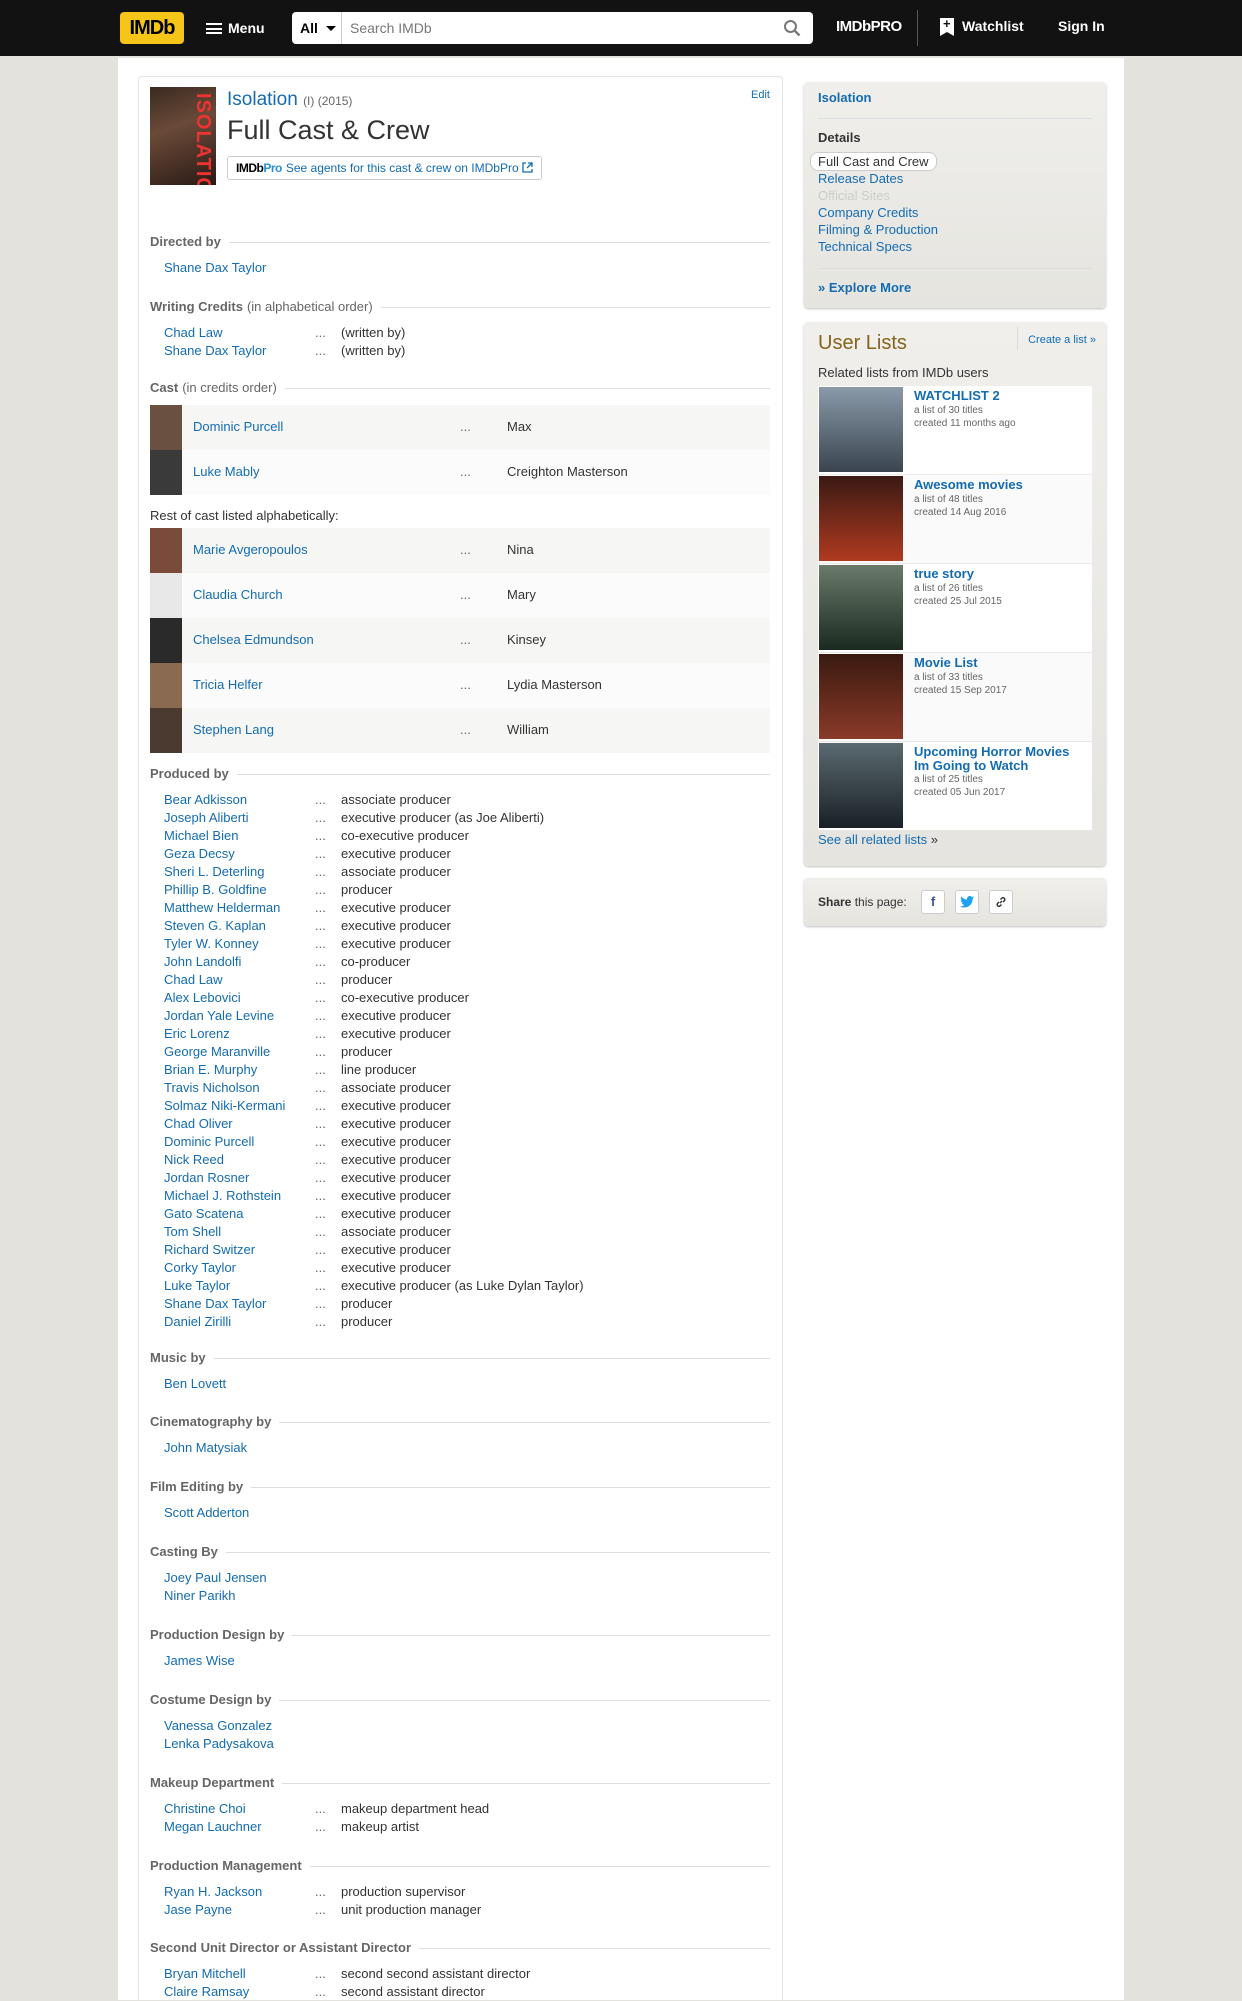 Image resolution: width=1242 pixels, height=2001 pixels. Describe the element at coordinates (224, 1106) in the screenshot. I see `crew-name-link: Solmaz Niki-Kermani` at that location.